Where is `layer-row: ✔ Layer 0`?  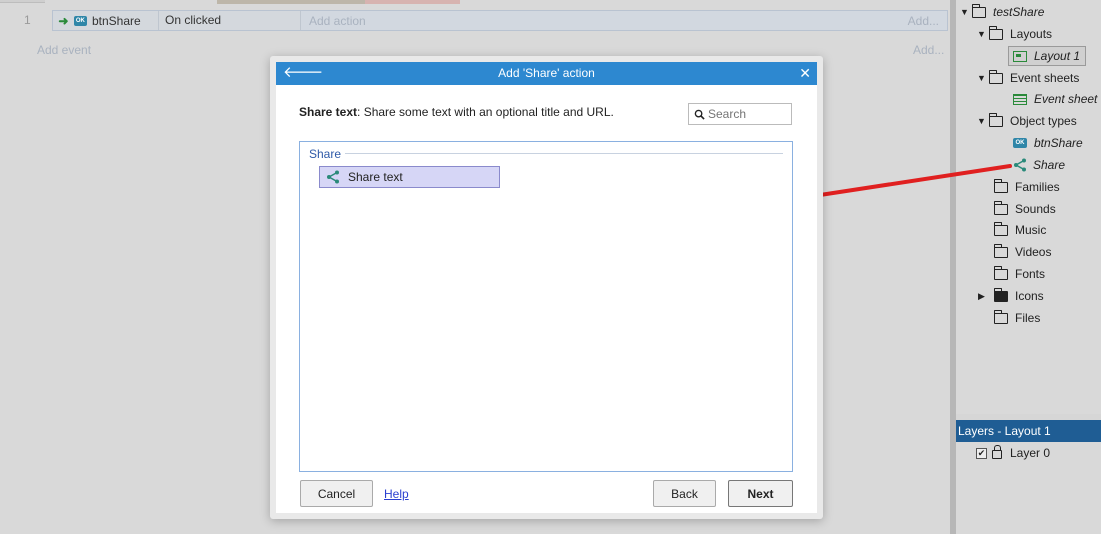
layer-row: ✔ Layer 0 is located at coordinates (1013, 452).